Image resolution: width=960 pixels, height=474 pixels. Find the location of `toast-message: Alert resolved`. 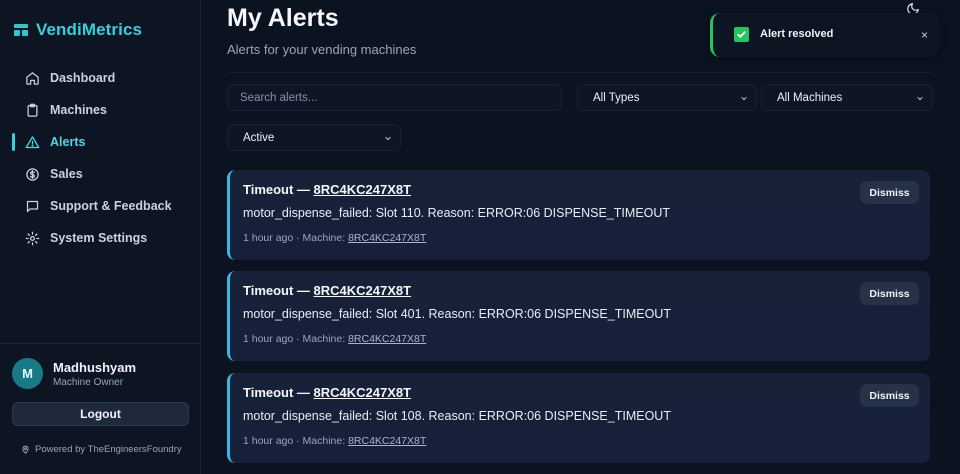

toast-message: Alert resolved is located at coordinates (797, 34).